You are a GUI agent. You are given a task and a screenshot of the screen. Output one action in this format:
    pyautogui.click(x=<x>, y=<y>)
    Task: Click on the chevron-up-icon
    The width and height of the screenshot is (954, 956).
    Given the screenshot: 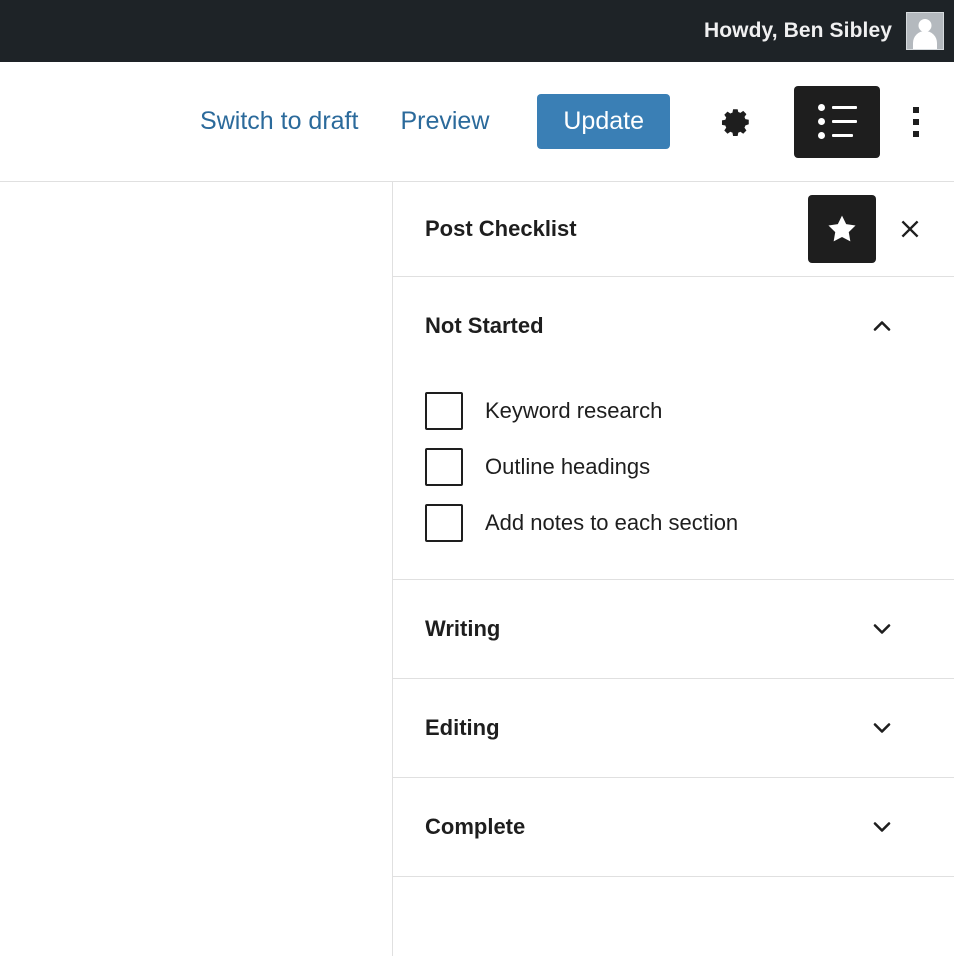 What is the action you would take?
    pyautogui.click(x=882, y=326)
    